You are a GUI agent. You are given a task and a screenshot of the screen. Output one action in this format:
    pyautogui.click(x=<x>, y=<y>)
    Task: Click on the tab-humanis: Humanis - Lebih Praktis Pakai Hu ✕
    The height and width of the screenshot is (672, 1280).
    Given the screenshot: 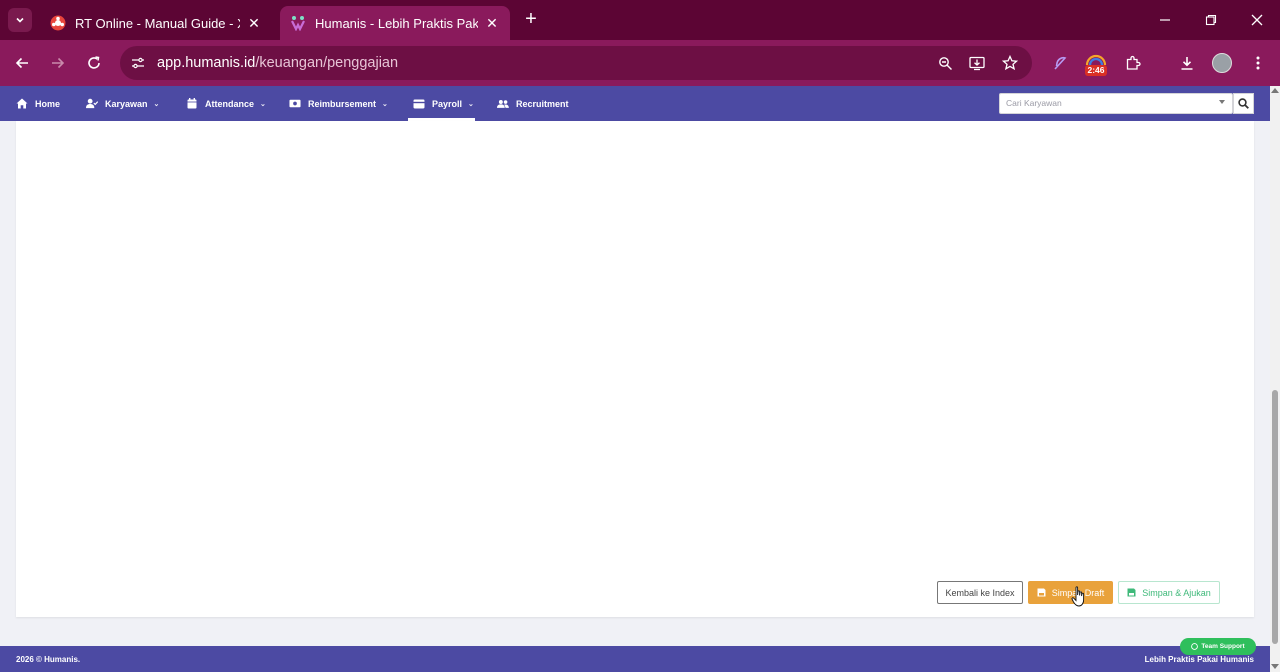 What is the action you would take?
    pyautogui.click(x=395, y=23)
    